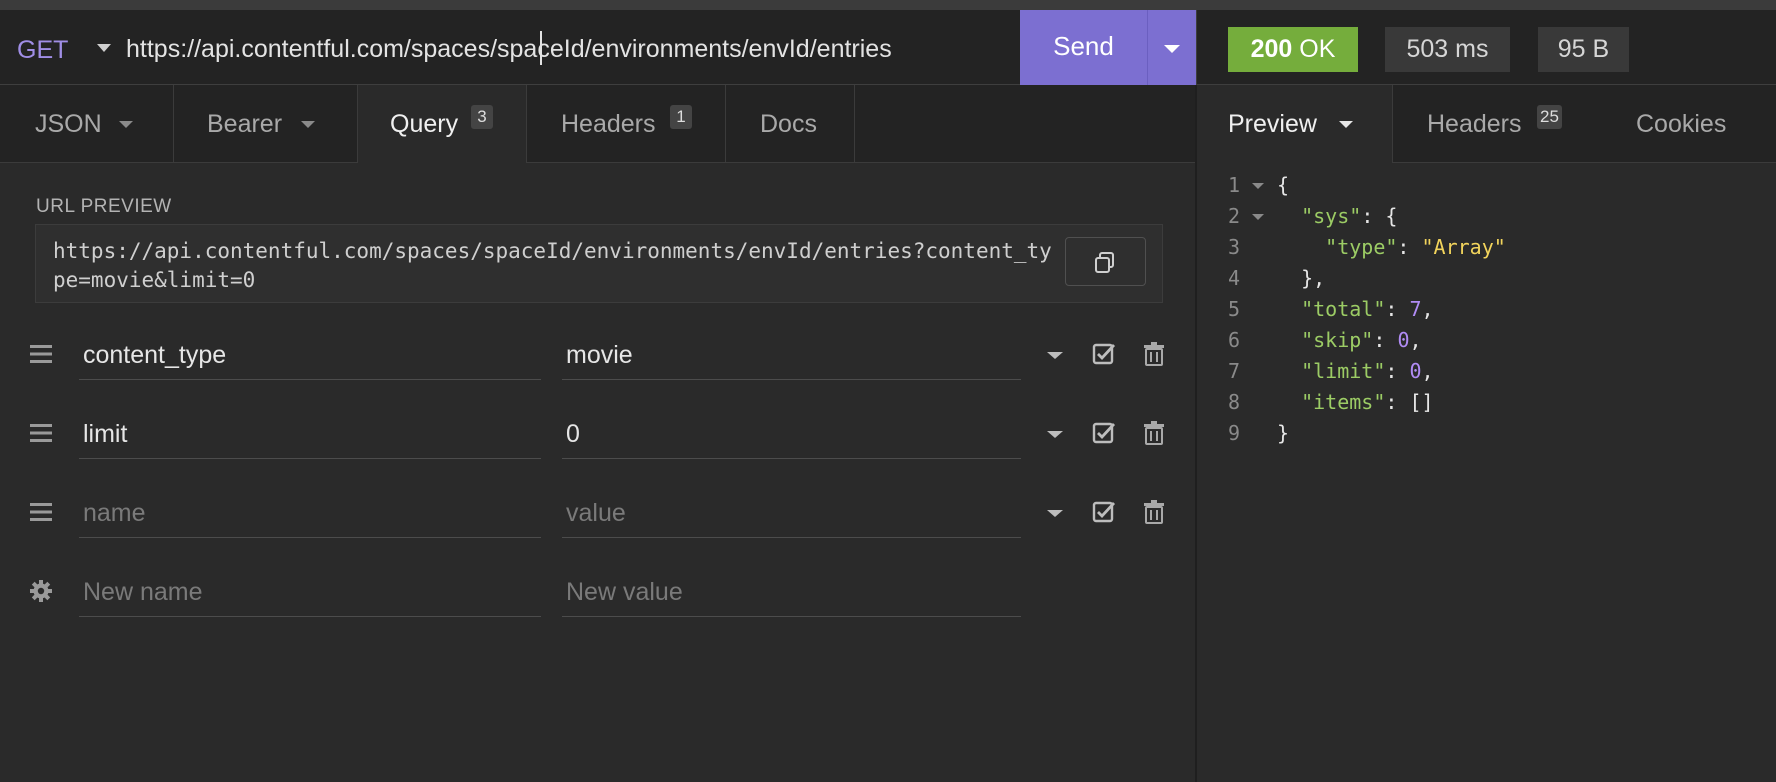  Describe the element at coordinates (1233, 309) in the screenshot. I see `line-number: 5` at that location.